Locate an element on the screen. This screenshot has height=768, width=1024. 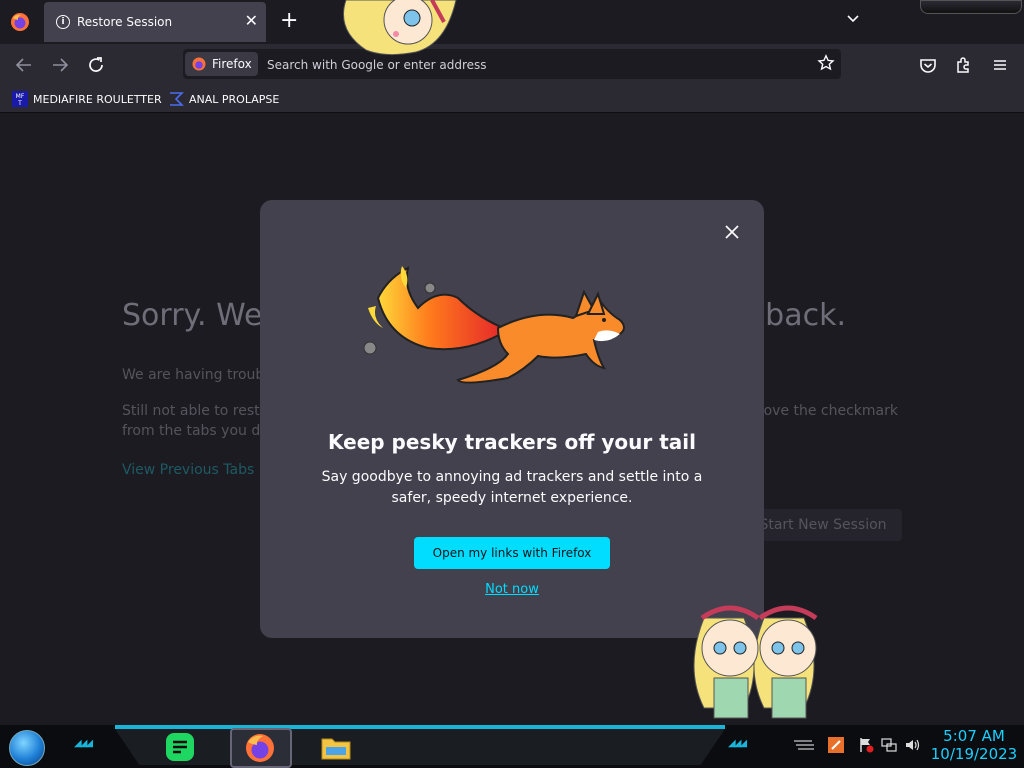
tab-strip: i Restore Session ✕ + is located at coordinates (512, 22).